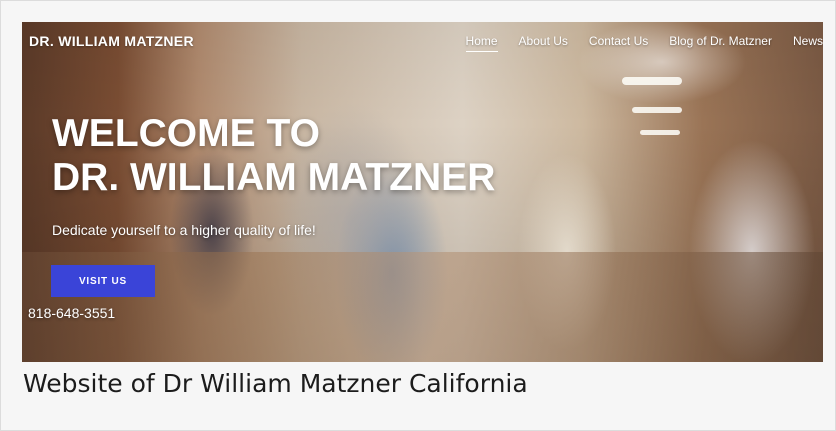 The height and width of the screenshot is (431, 836). I want to click on hero-headline: WELCOME TO DR. WILLIAM MATZNER, so click(273, 156).